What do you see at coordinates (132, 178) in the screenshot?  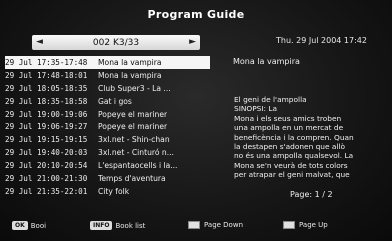 I see `program-title: Temps d'aventura` at bounding box center [132, 178].